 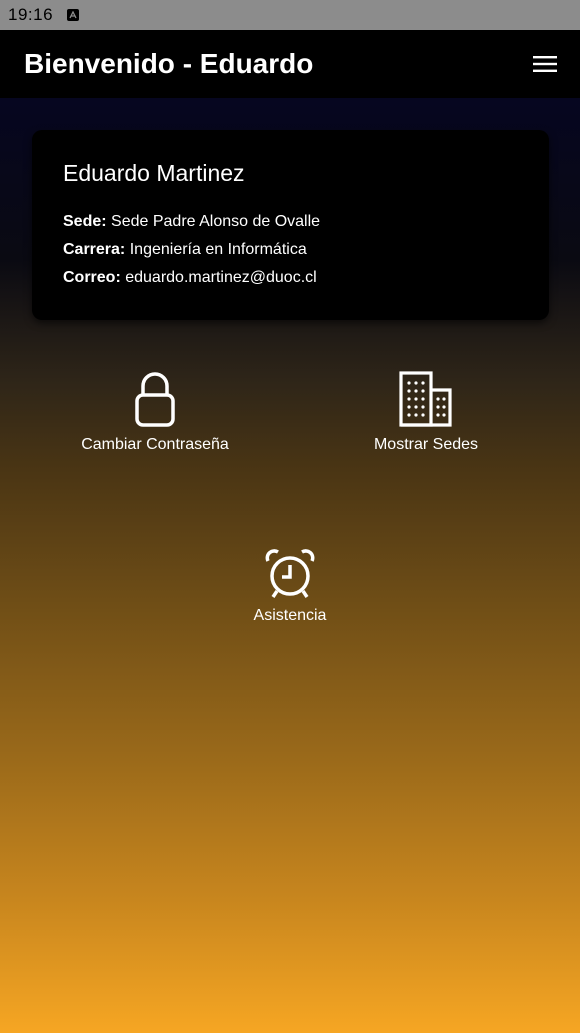 I want to click on alarm-clock-icon, so click(x=290, y=573).